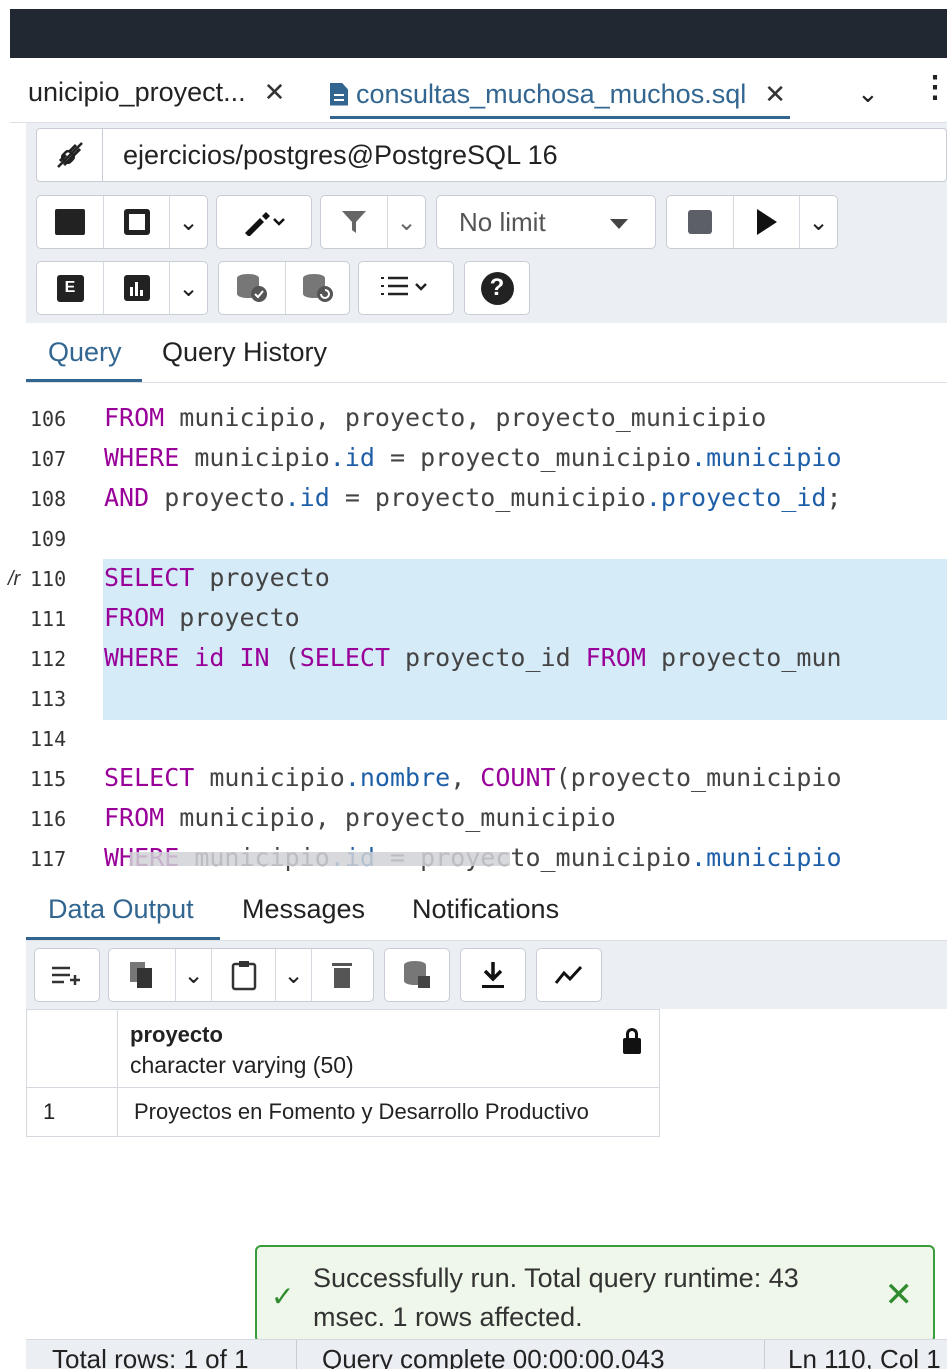 The width and height of the screenshot is (947, 1369). What do you see at coordinates (48, 619) in the screenshot?
I see `line-number: 111` at bounding box center [48, 619].